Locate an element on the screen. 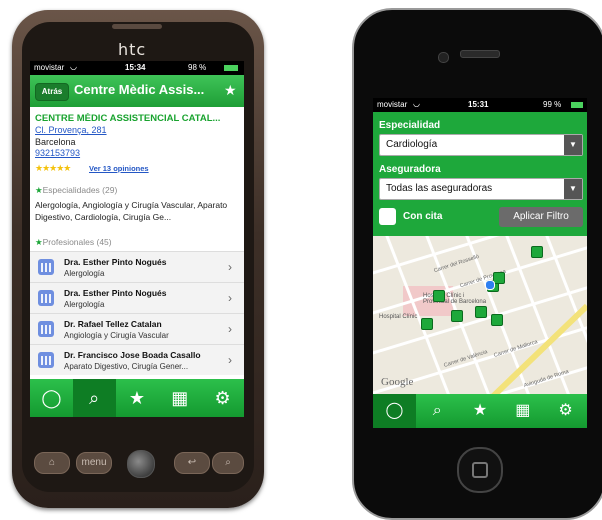  professionals-title: Profesionales (45) is located at coordinates (77, 242).